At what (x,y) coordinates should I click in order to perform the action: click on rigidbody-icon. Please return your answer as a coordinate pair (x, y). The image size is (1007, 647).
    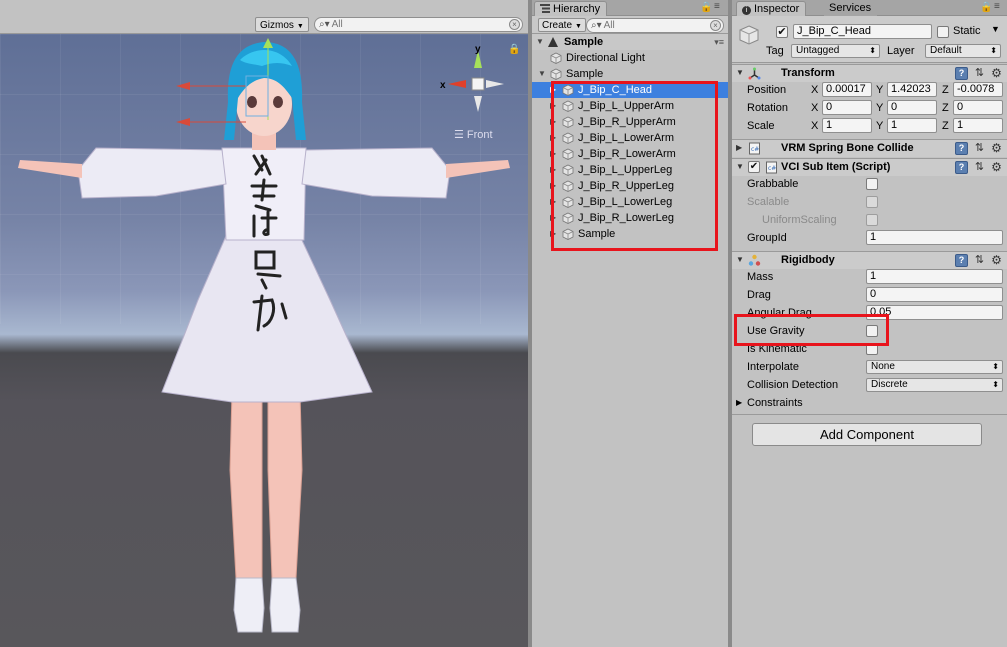
    Looking at the image, I should click on (754, 260).